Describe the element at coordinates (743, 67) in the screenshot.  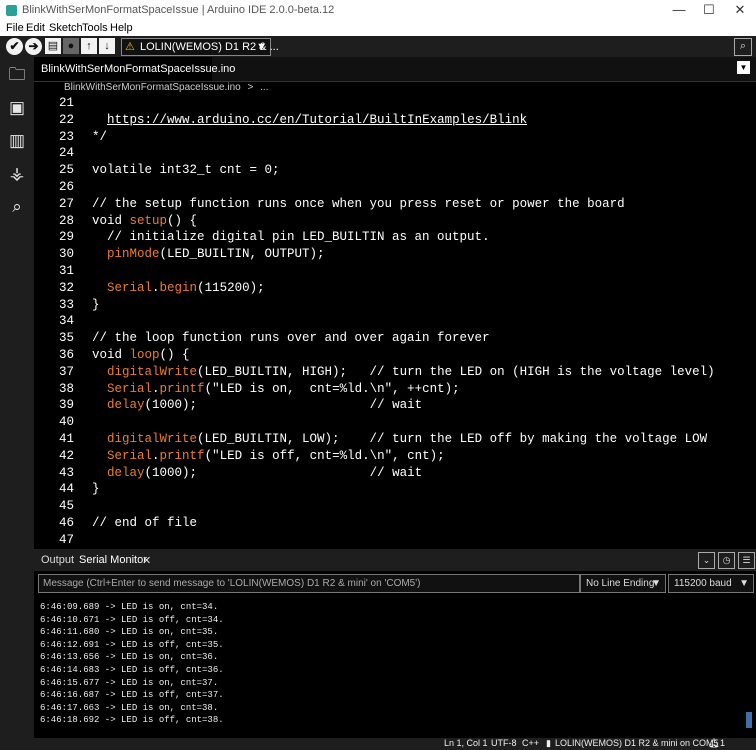
I see `tab-menu-icon: ▼` at that location.